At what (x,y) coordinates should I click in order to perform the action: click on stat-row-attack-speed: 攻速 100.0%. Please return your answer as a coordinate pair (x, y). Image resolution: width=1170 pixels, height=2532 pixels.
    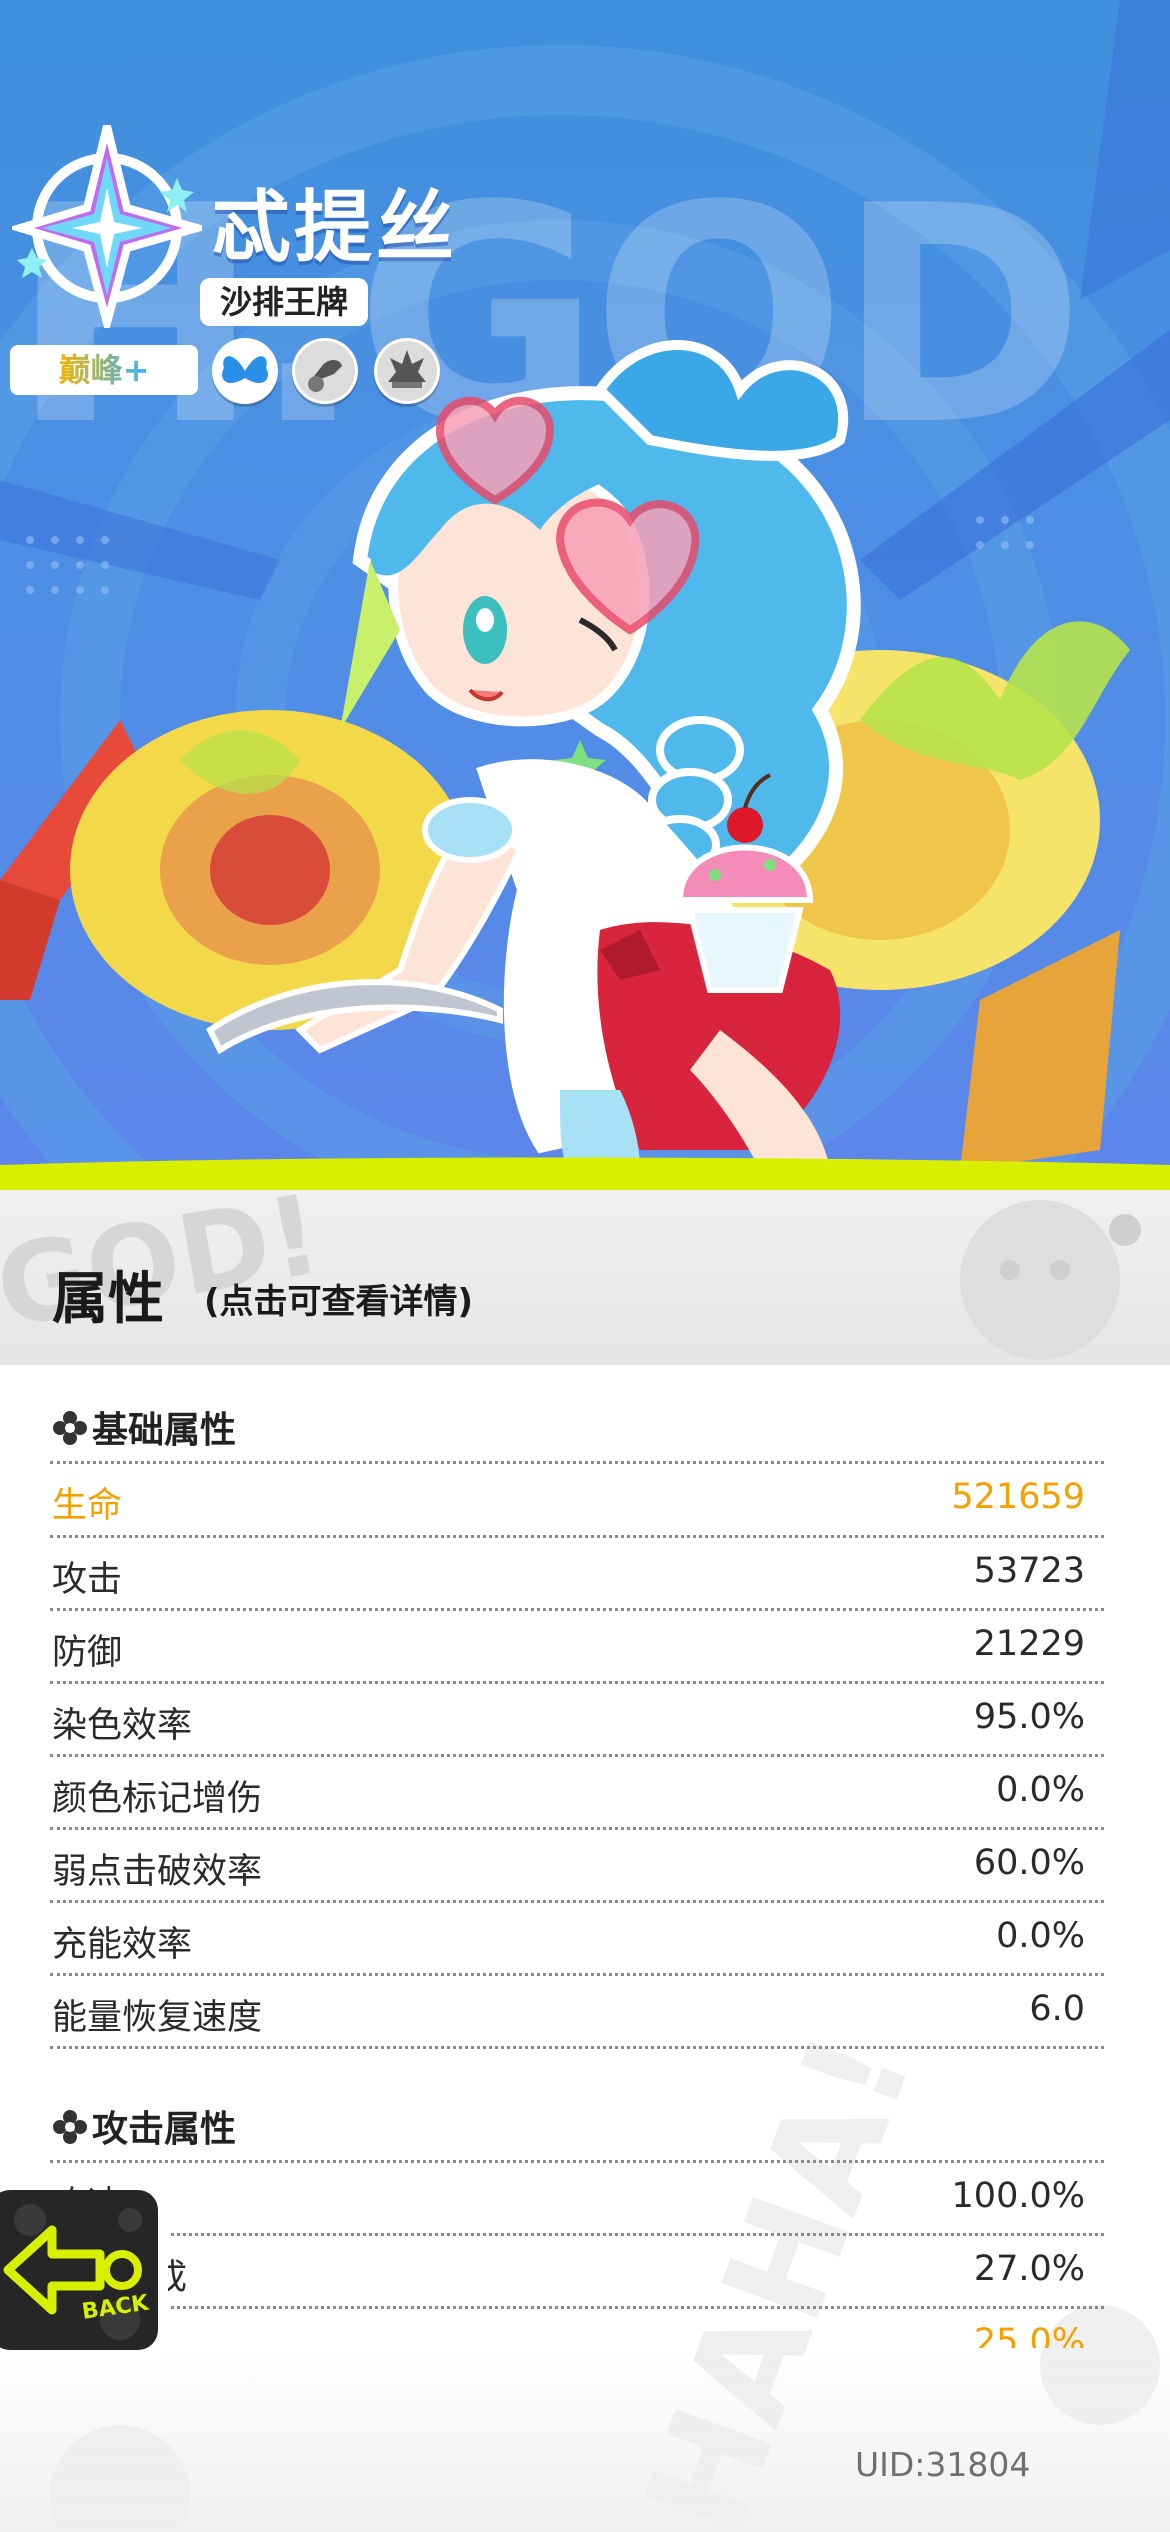
    Looking at the image, I should click on (568, 2198).